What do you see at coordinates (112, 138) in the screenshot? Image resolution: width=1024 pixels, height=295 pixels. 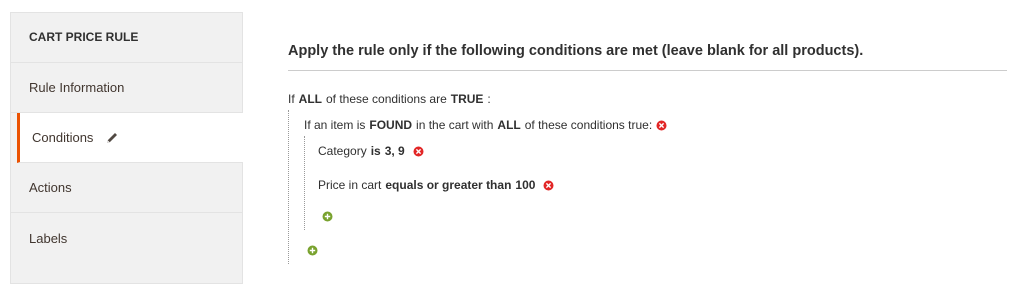 I see `pencil-icon` at bounding box center [112, 138].